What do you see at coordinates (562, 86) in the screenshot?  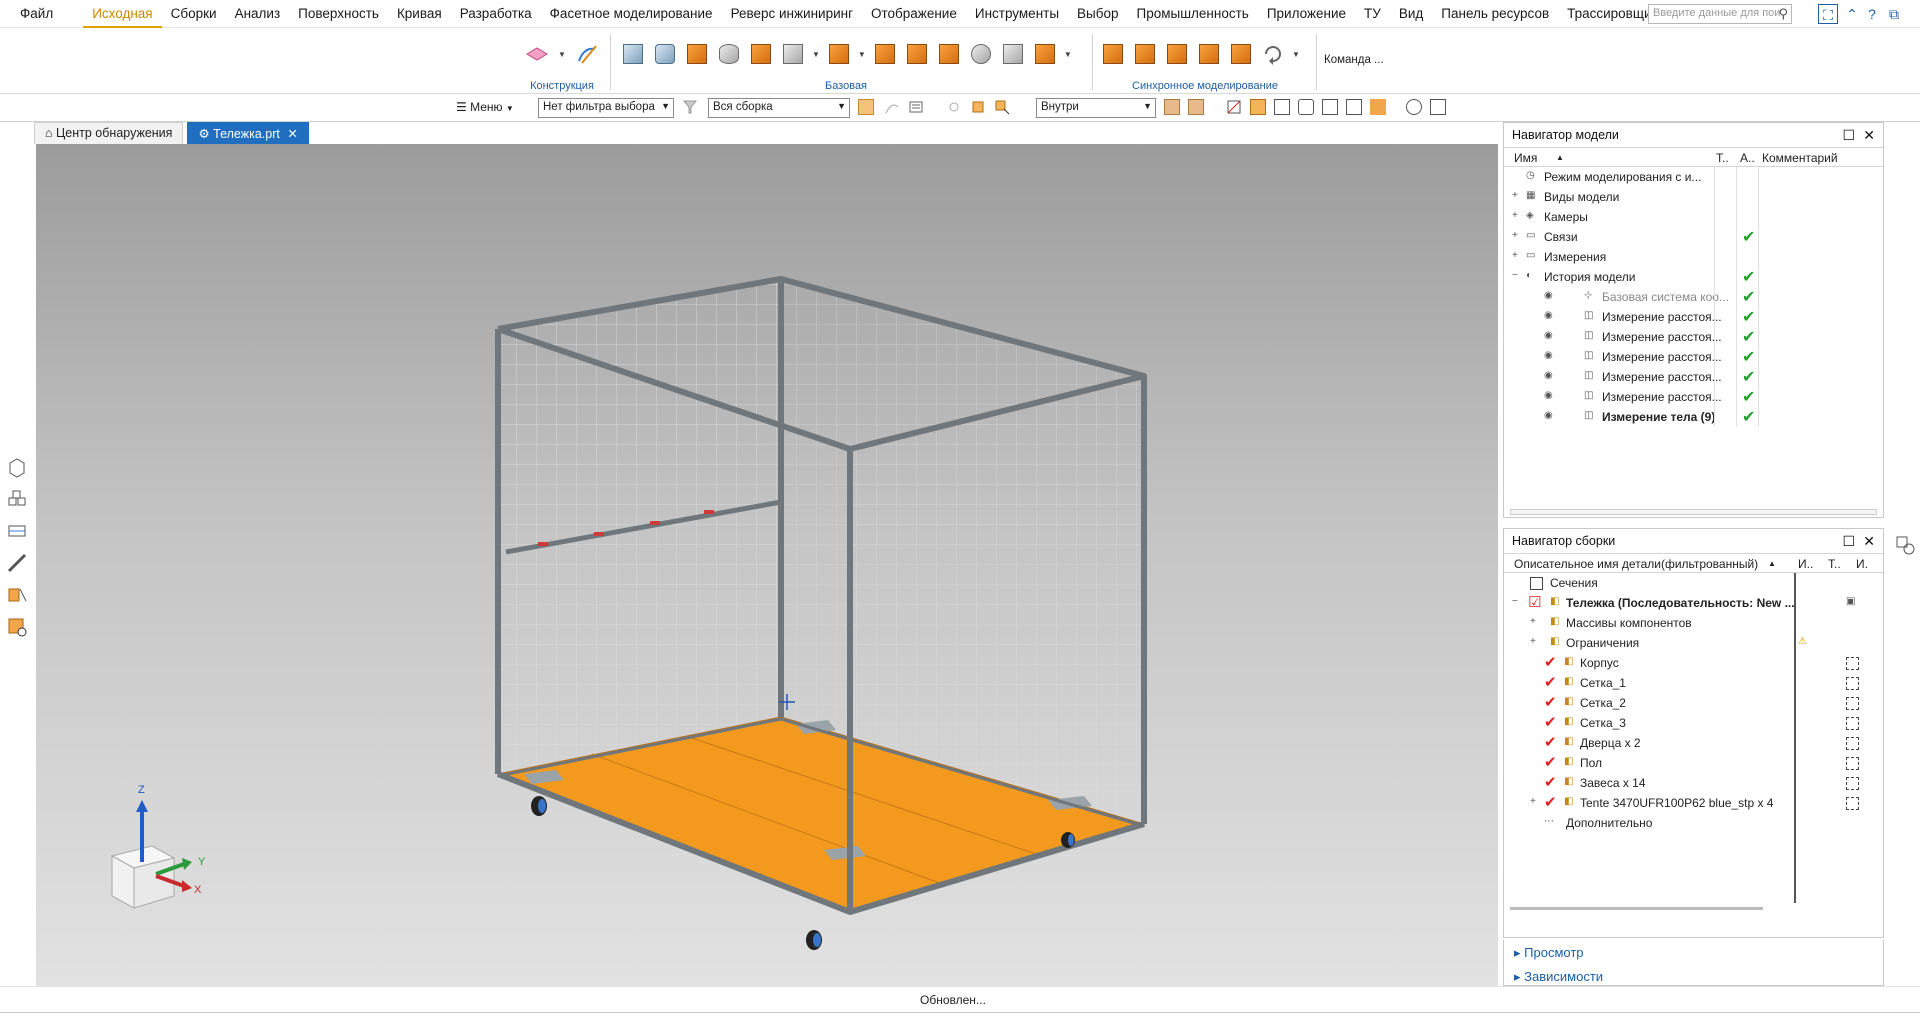 I see `ribbon-group-label: Конструкция` at bounding box center [562, 86].